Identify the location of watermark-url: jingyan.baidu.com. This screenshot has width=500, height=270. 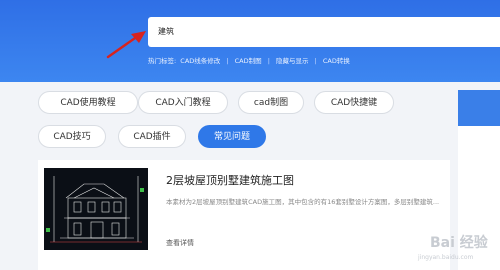
(446, 257).